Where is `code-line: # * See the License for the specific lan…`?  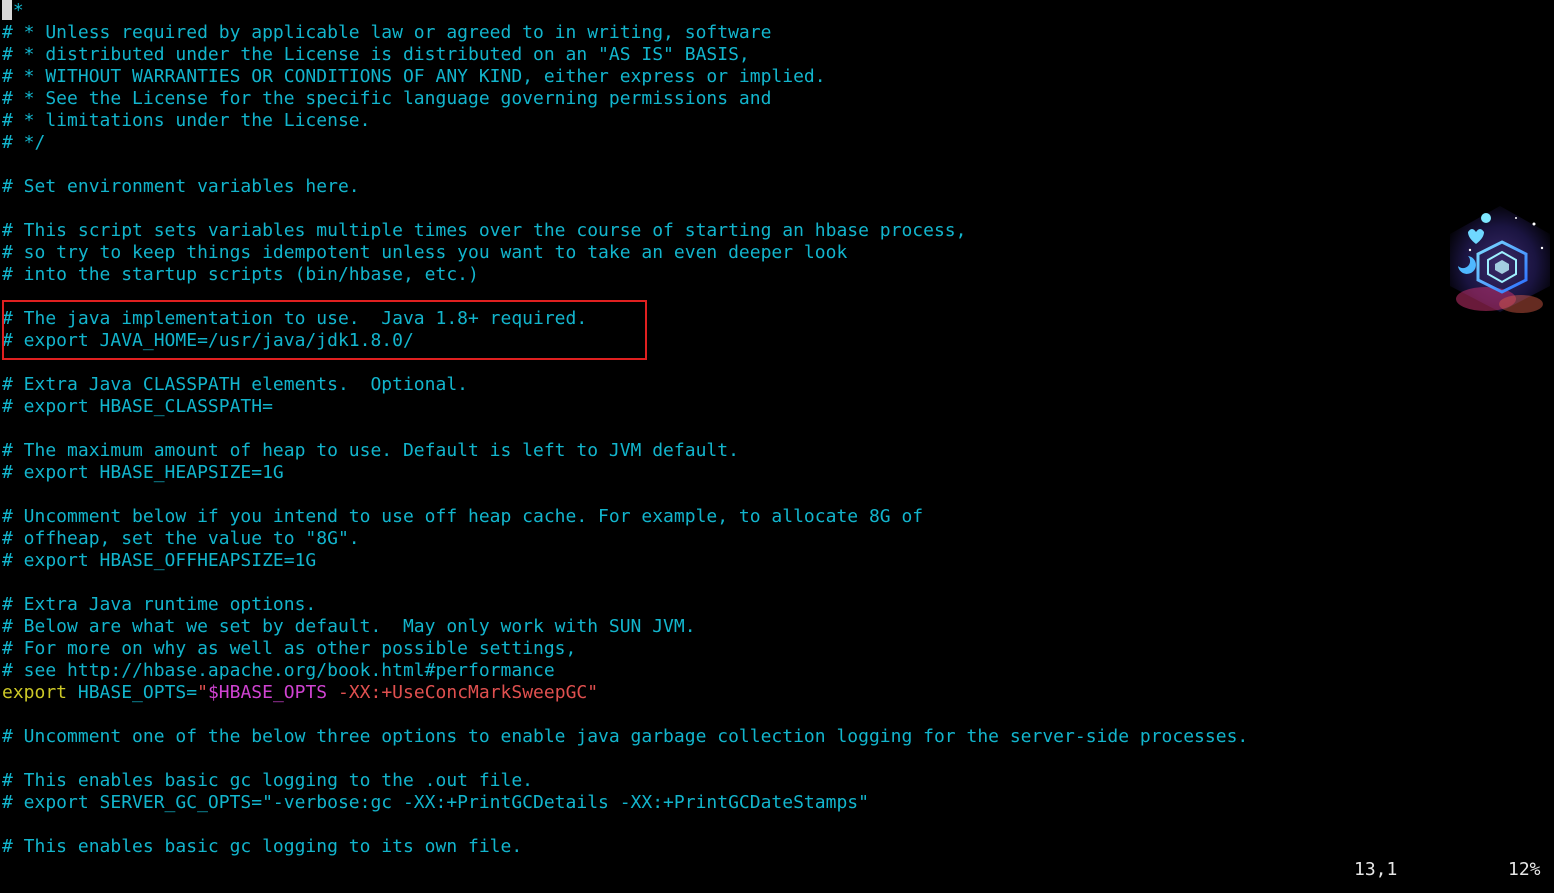 code-line: # * See the License for the specific lan… is located at coordinates (625, 99).